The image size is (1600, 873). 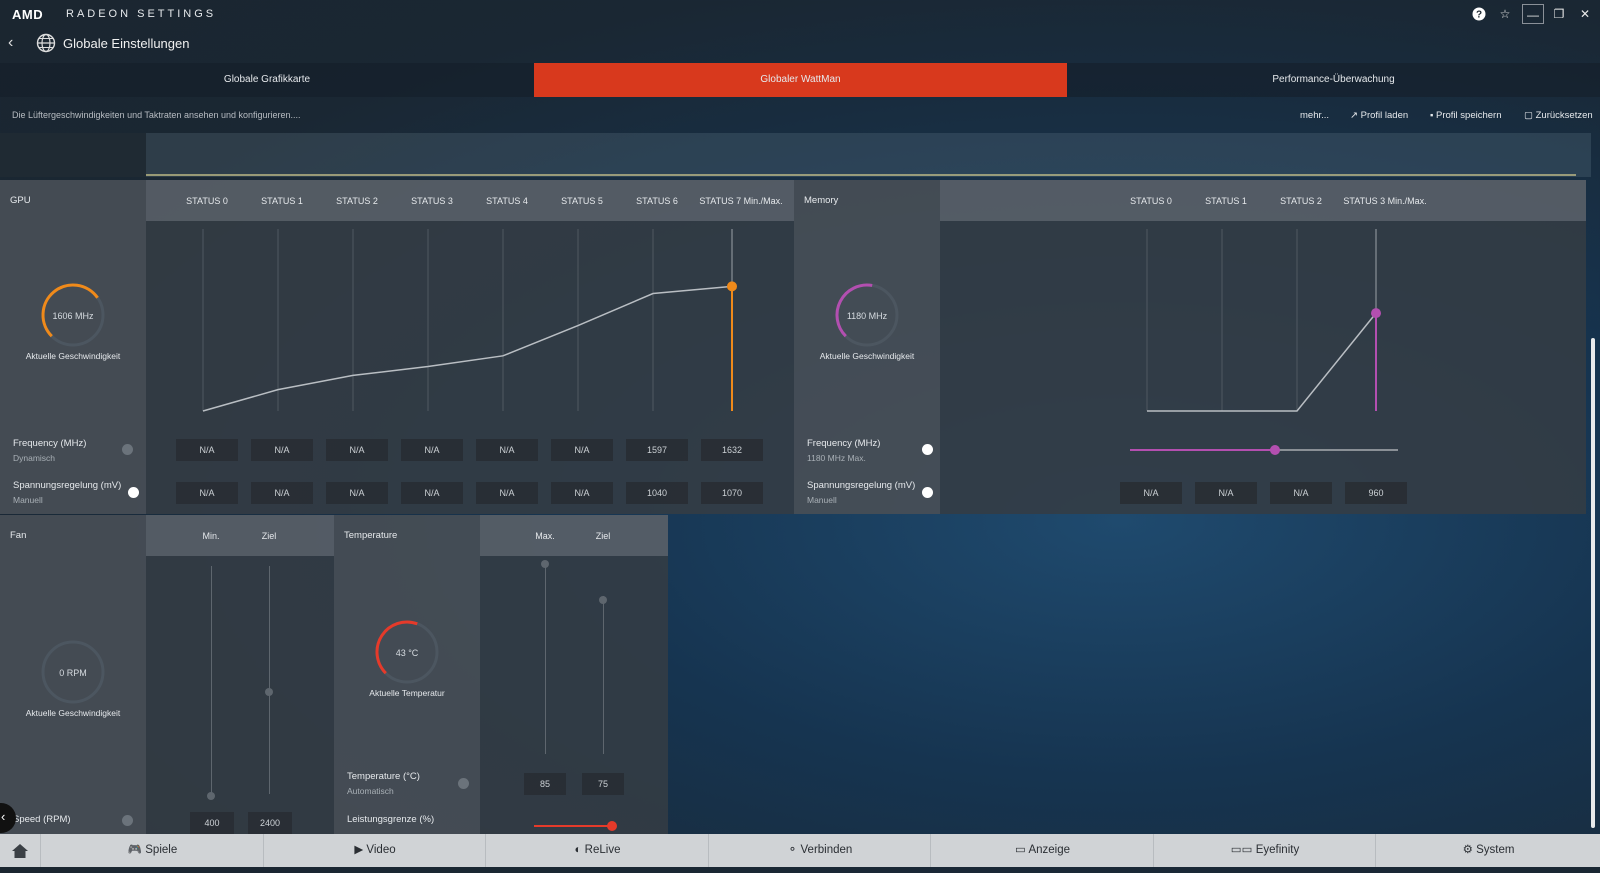 What do you see at coordinates (73, 200) in the screenshot?
I see `gpu-header-side: GPU` at bounding box center [73, 200].